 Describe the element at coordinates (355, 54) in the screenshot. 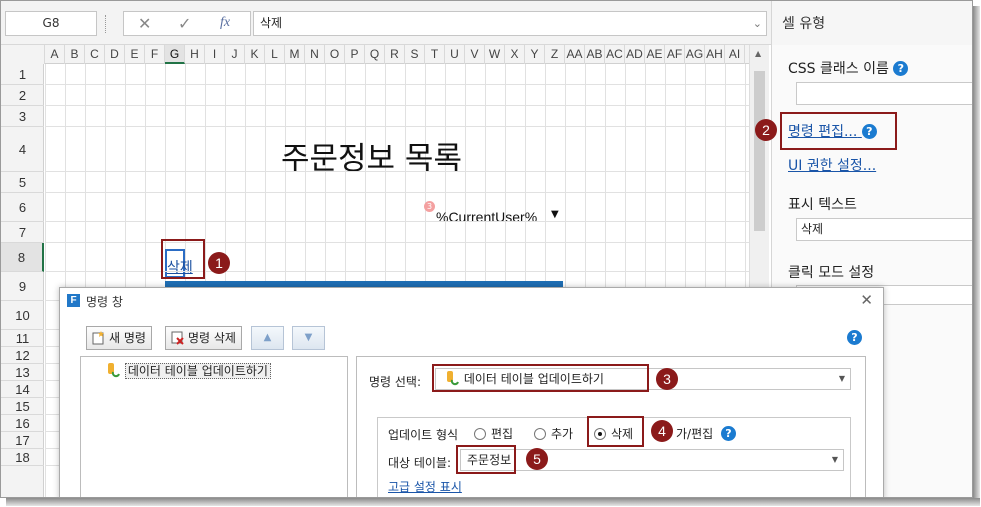

I see `column-header: P` at that location.